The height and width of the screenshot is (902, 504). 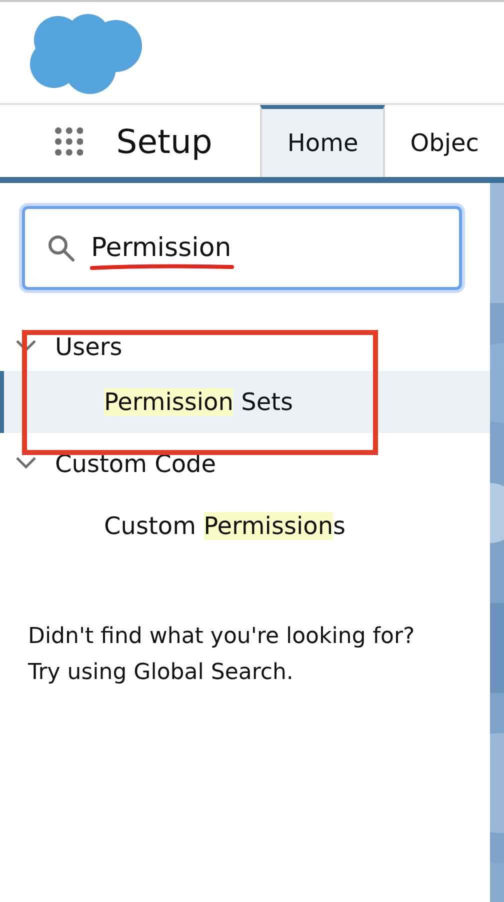 I want to click on tree-group-label: Users, so click(x=88, y=347).